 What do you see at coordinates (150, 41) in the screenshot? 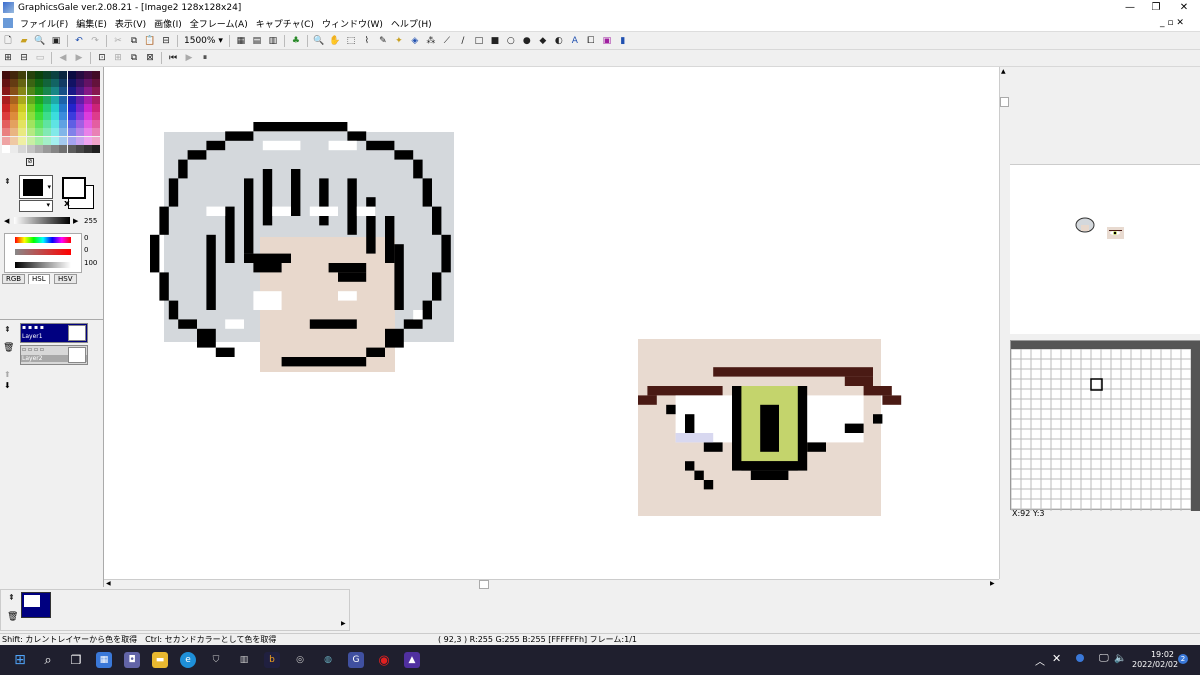
I see `paste-icon: 📋` at bounding box center [150, 41].